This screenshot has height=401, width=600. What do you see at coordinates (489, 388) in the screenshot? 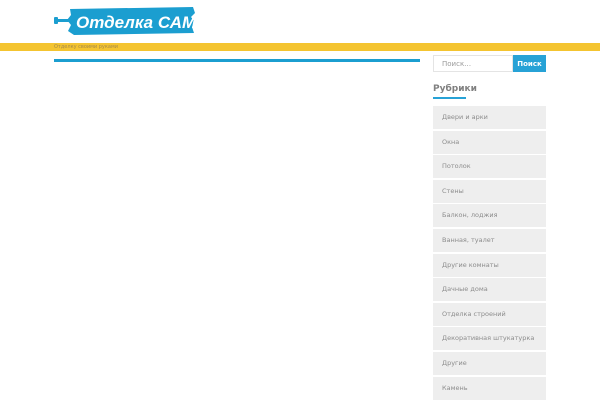
I see `category-item-stone: Камень` at bounding box center [489, 388].